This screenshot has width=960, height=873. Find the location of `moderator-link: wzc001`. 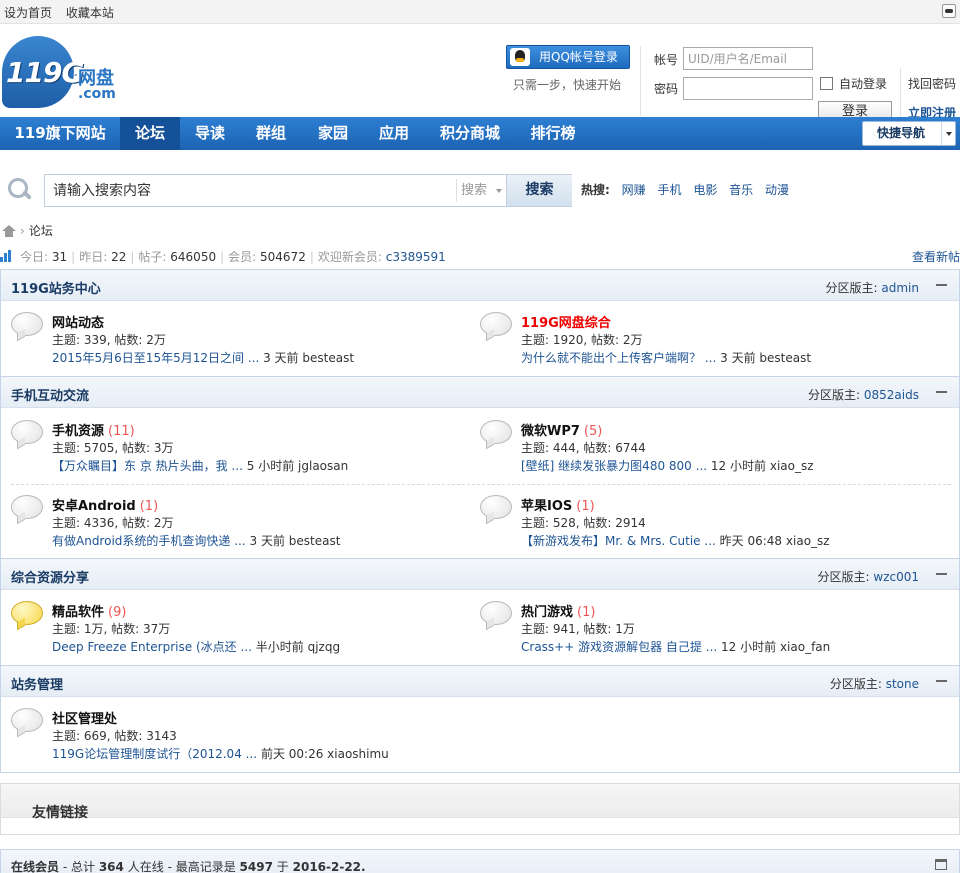

moderator-link: wzc001 is located at coordinates (896, 577).